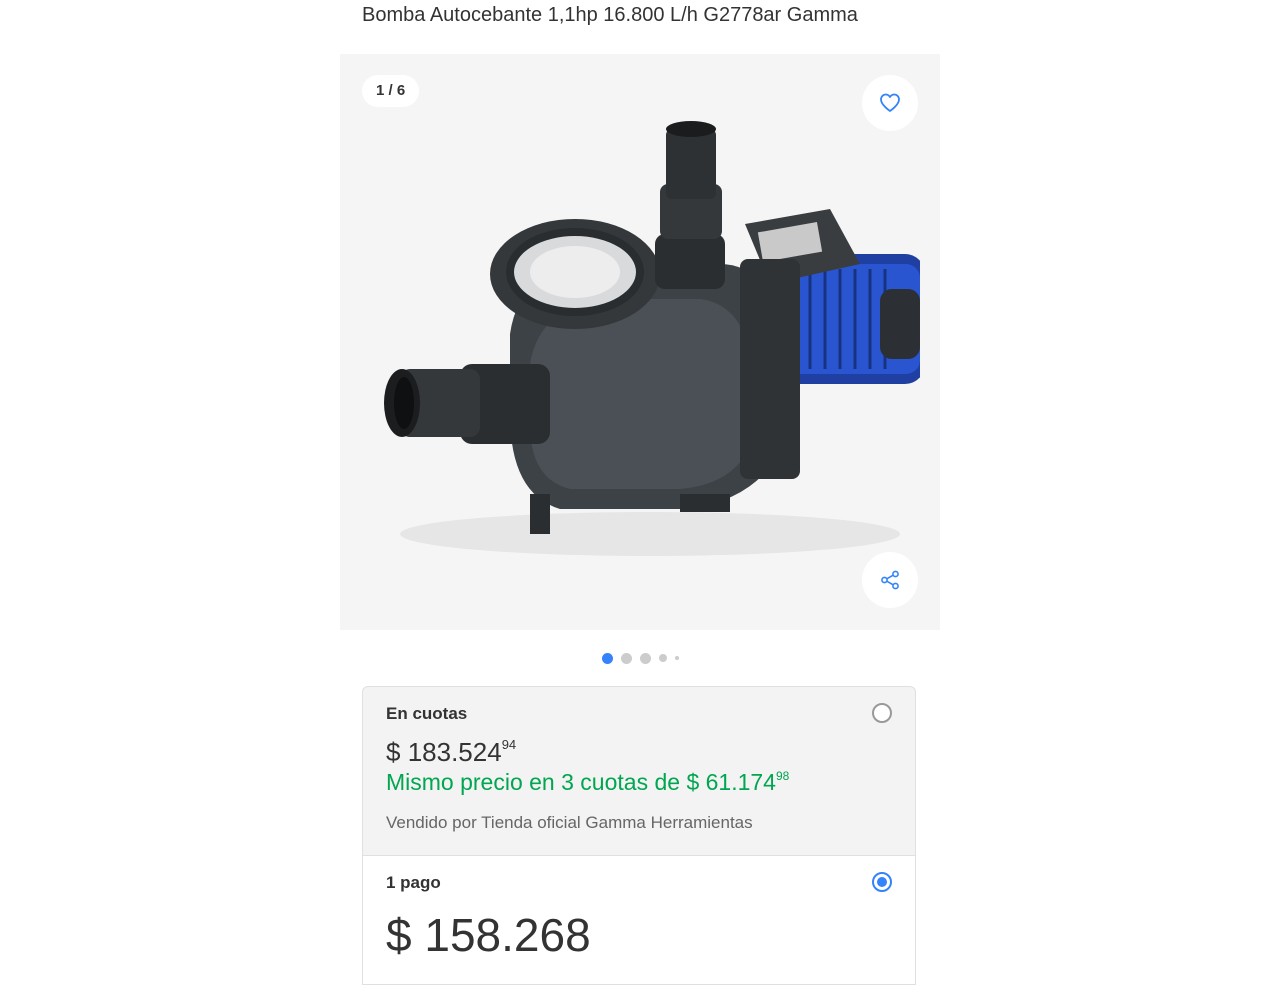 The image size is (1280, 985). Describe the element at coordinates (533, 782) in the screenshot. I see `installments-text: Mismo precio en 3 cuotas de` at that location.